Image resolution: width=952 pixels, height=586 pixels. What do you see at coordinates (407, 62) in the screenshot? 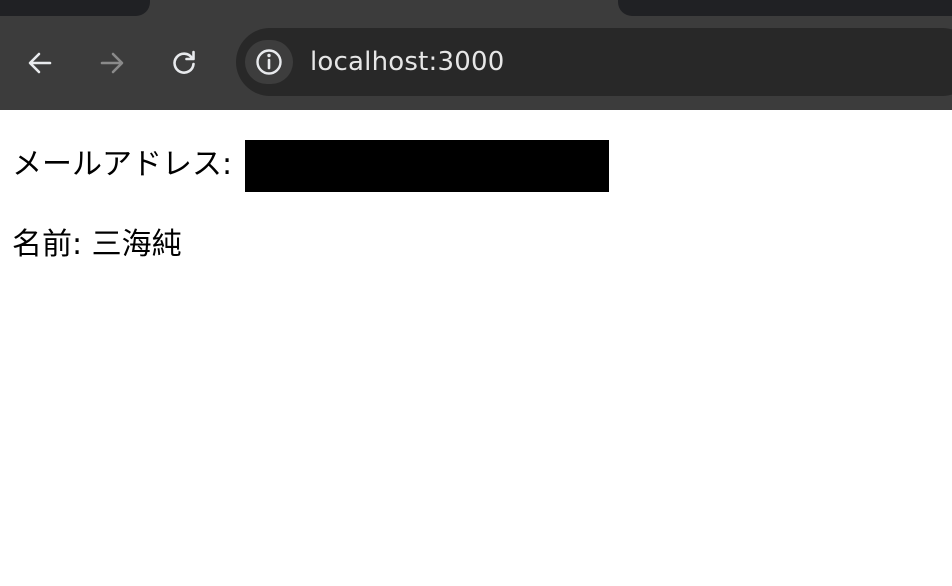
I see `url-text: localhost:3000` at bounding box center [407, 62].